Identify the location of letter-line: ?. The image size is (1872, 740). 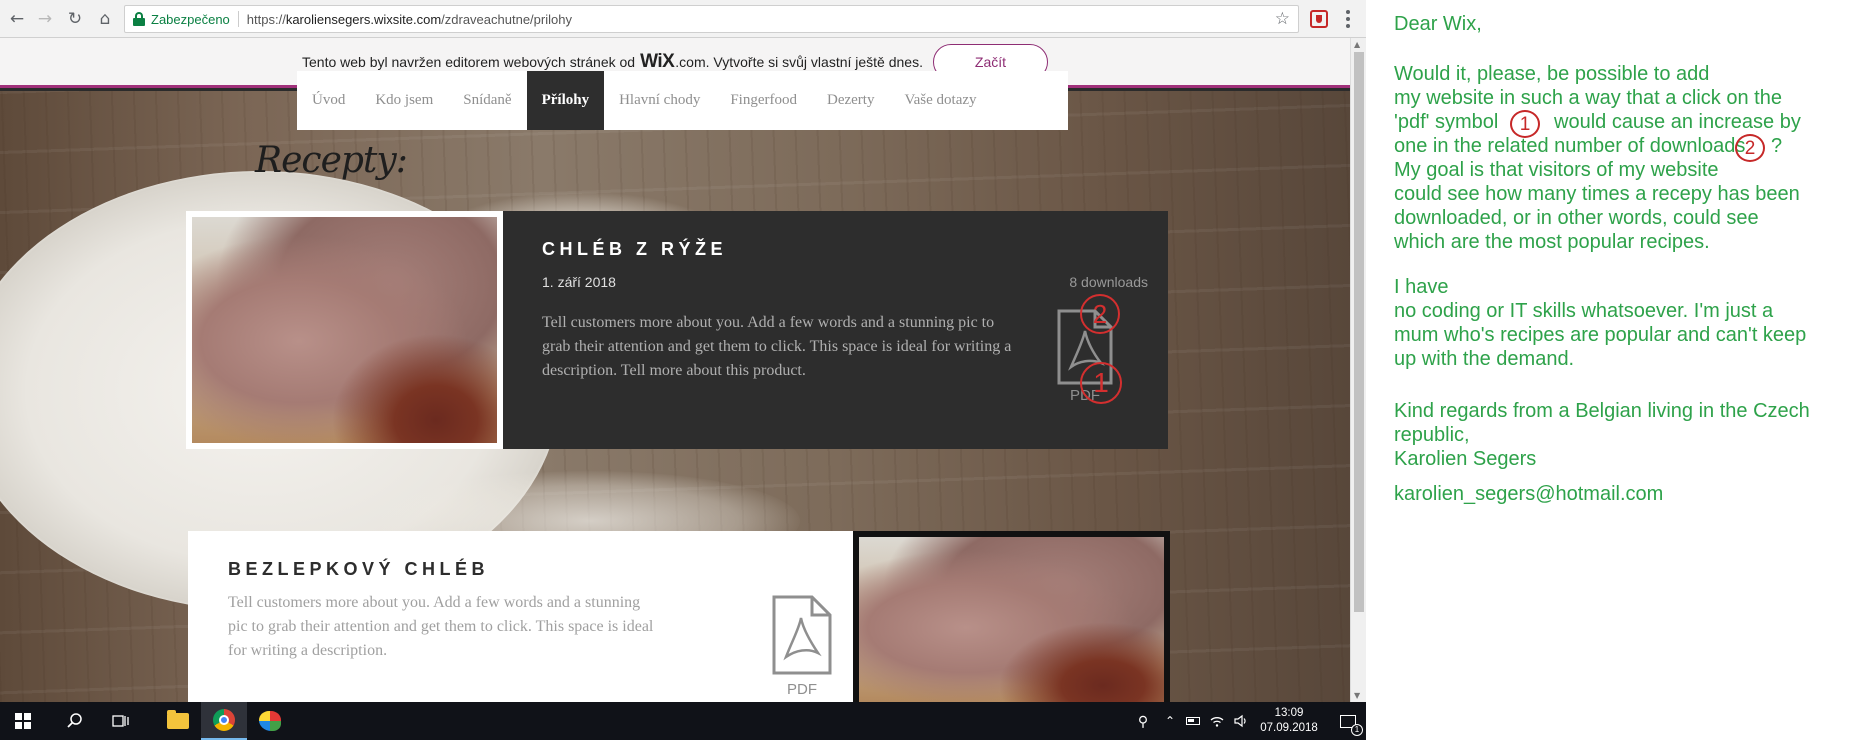
(1777, 146).